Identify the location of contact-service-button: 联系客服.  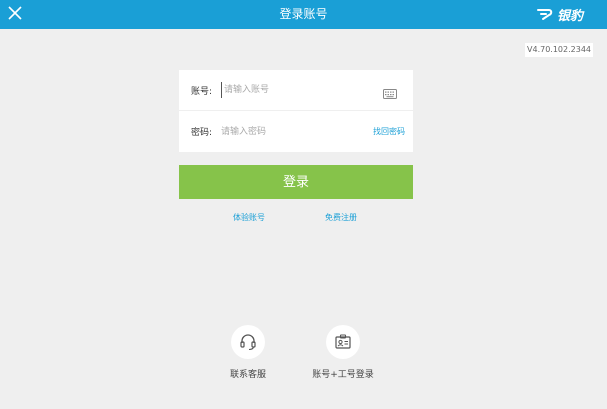
(248, 352).